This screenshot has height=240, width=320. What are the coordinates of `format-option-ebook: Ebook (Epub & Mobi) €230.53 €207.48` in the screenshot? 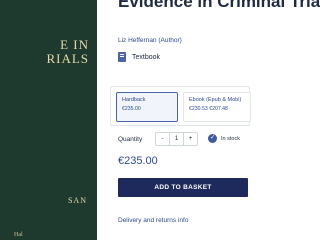 It's located at (217, 107).